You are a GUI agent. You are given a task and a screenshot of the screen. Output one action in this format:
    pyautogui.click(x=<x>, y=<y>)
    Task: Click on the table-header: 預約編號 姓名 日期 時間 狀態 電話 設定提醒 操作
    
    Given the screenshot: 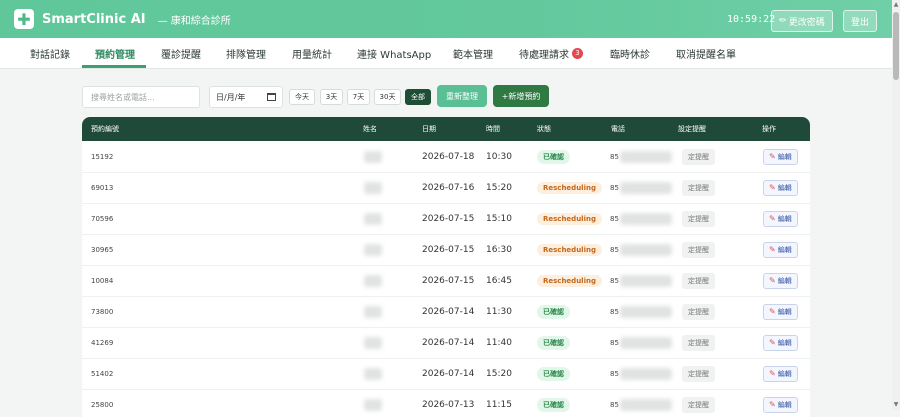 What is the action you would take?
    pyautogui.click(x=446, y=129)
    